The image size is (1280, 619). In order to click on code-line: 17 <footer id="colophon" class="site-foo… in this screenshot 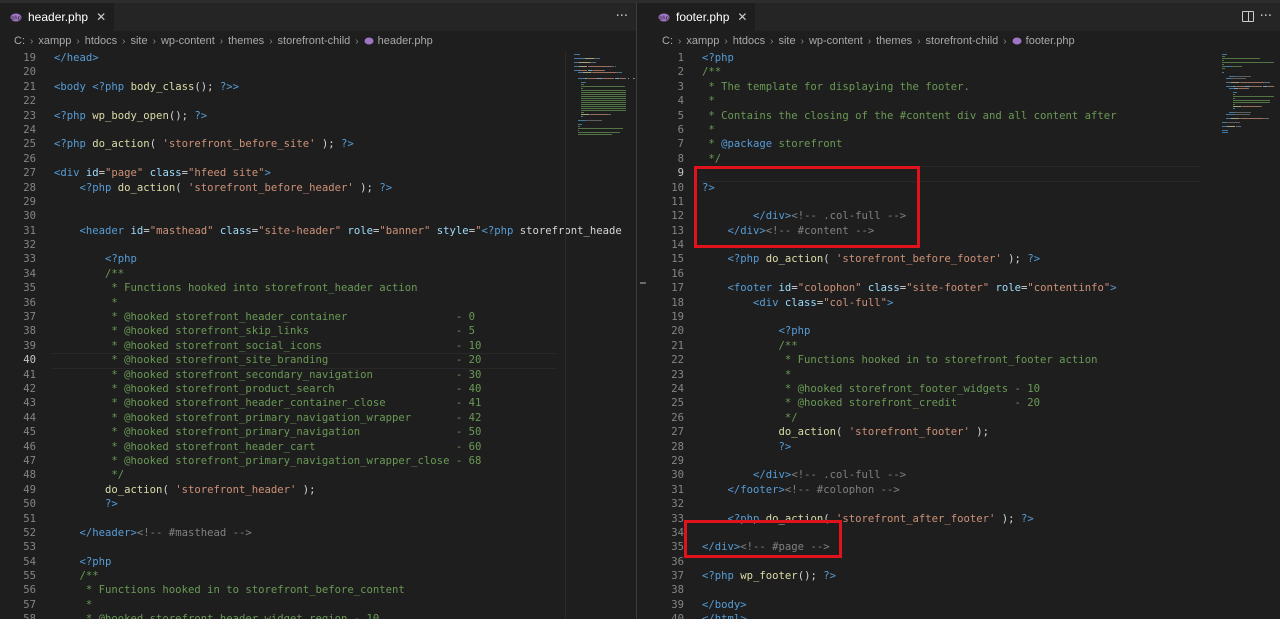, I will do `click(964, 288)`.